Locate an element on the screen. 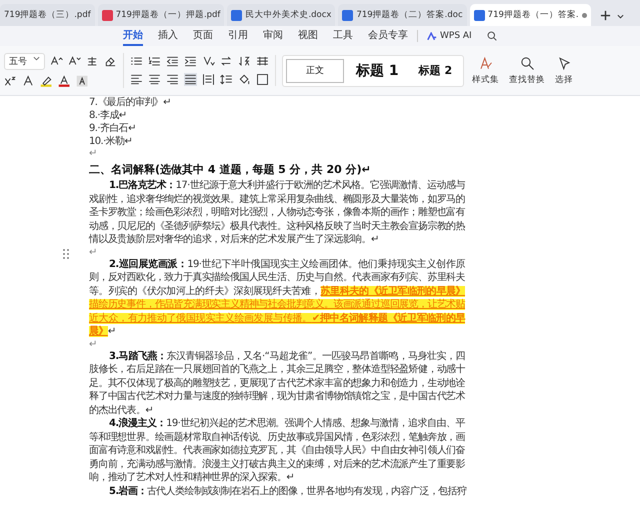  ribbon-tab: 引用 is located at coordinates (238, 36).